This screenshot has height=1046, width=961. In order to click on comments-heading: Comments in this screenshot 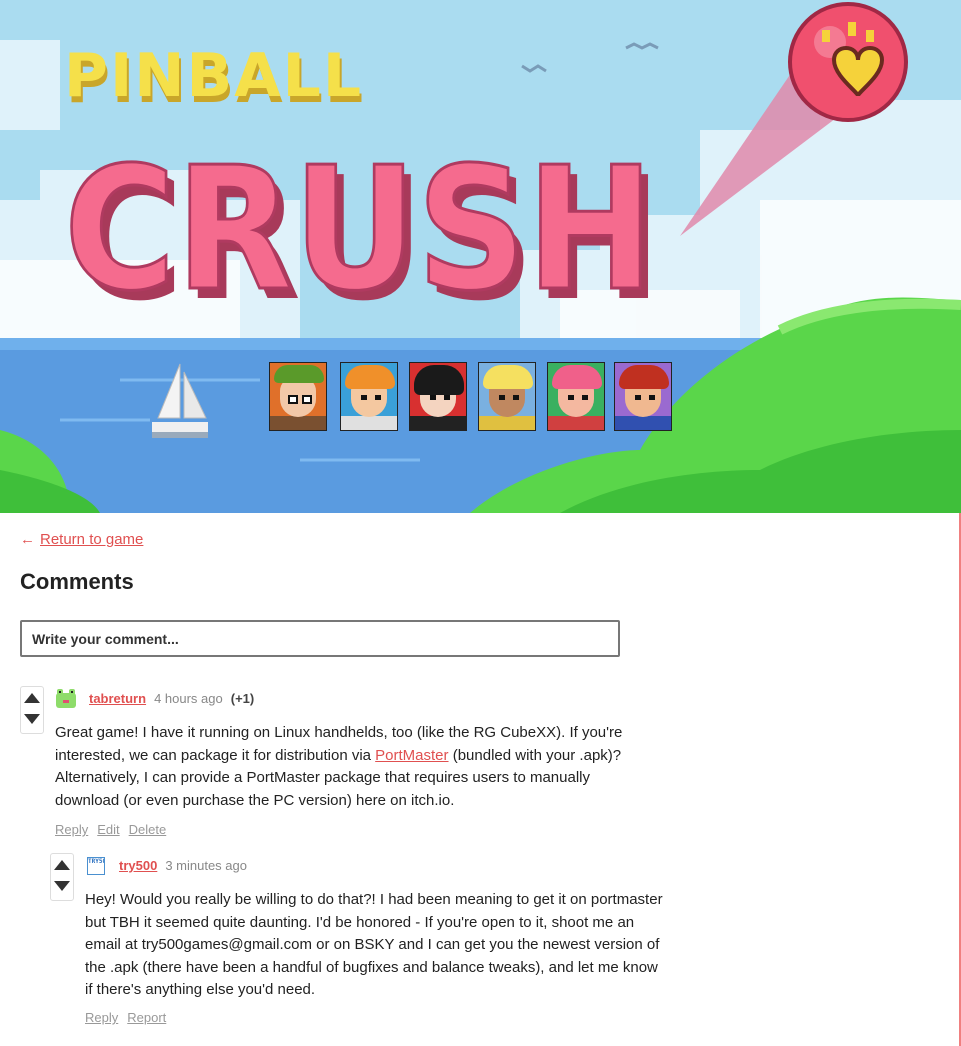, I will do `click(77, 581)`.